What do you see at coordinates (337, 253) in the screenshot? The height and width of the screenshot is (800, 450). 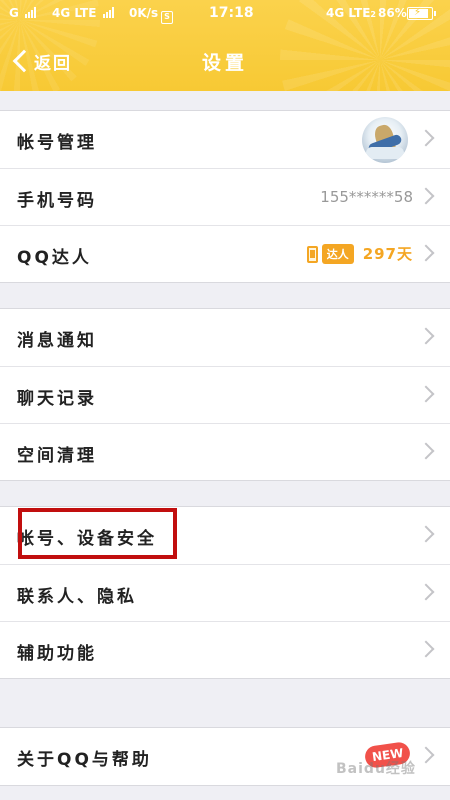 I see `daren-badge: 达人` at bounding box center [337, 253].